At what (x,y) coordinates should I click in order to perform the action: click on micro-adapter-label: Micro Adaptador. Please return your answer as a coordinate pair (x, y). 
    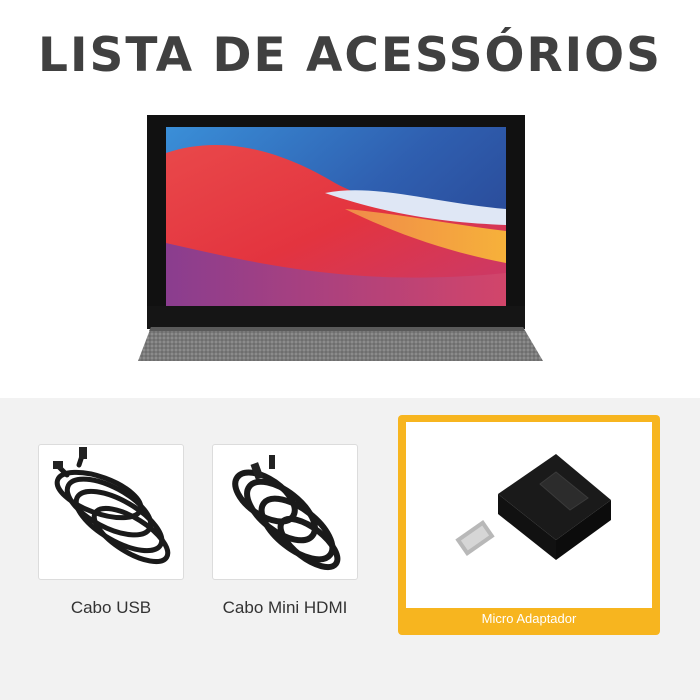
    Looking at the image, I should click on (529, 618).